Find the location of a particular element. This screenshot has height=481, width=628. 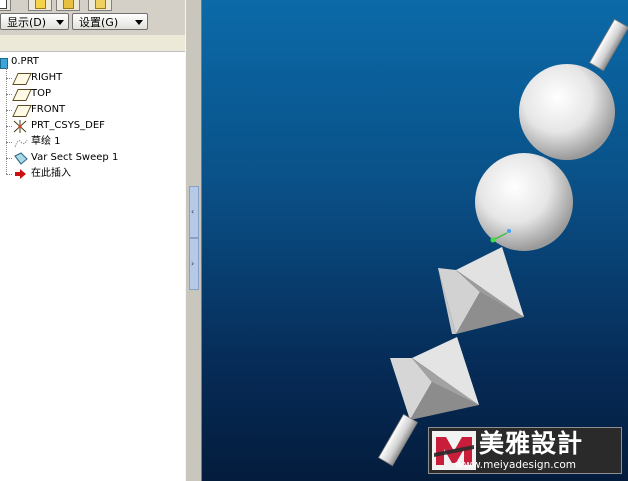

tree-root-label: 0.PRT is located at coordinates (25, 61).